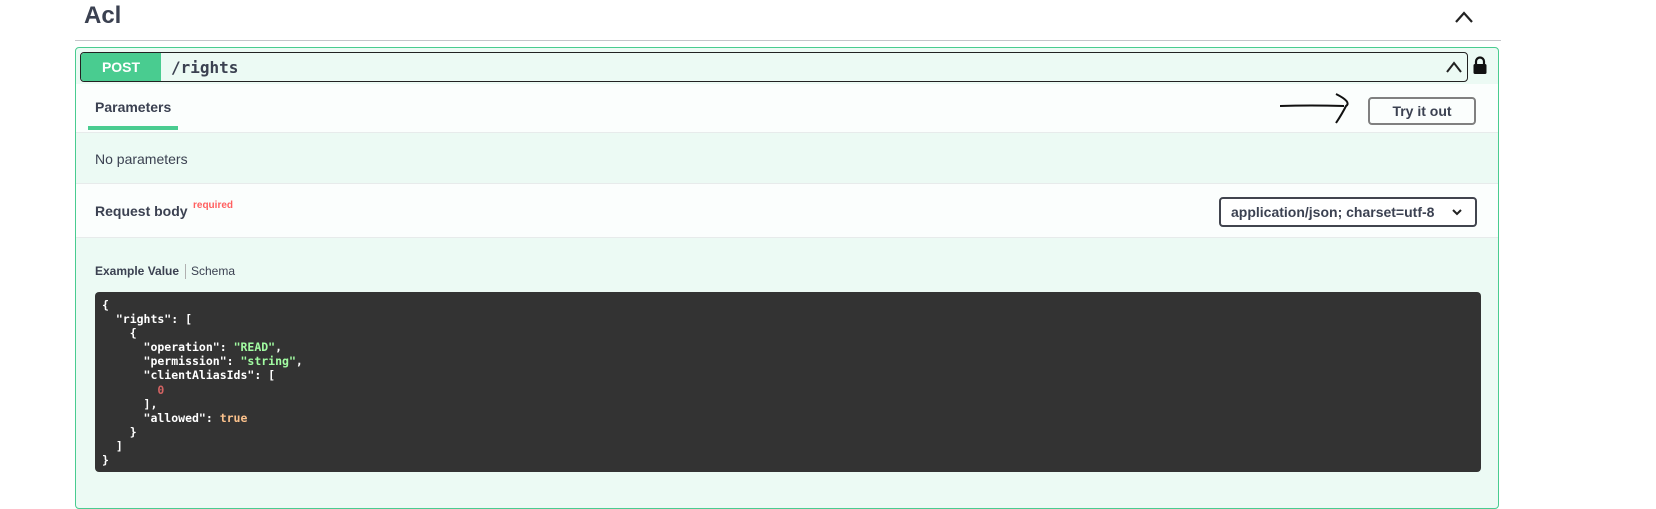 The width and height of the screenshot is (1656, 509). Describe the element at coordinates (213, 205) in the screenshot. I see `required-badge: required` at that location.